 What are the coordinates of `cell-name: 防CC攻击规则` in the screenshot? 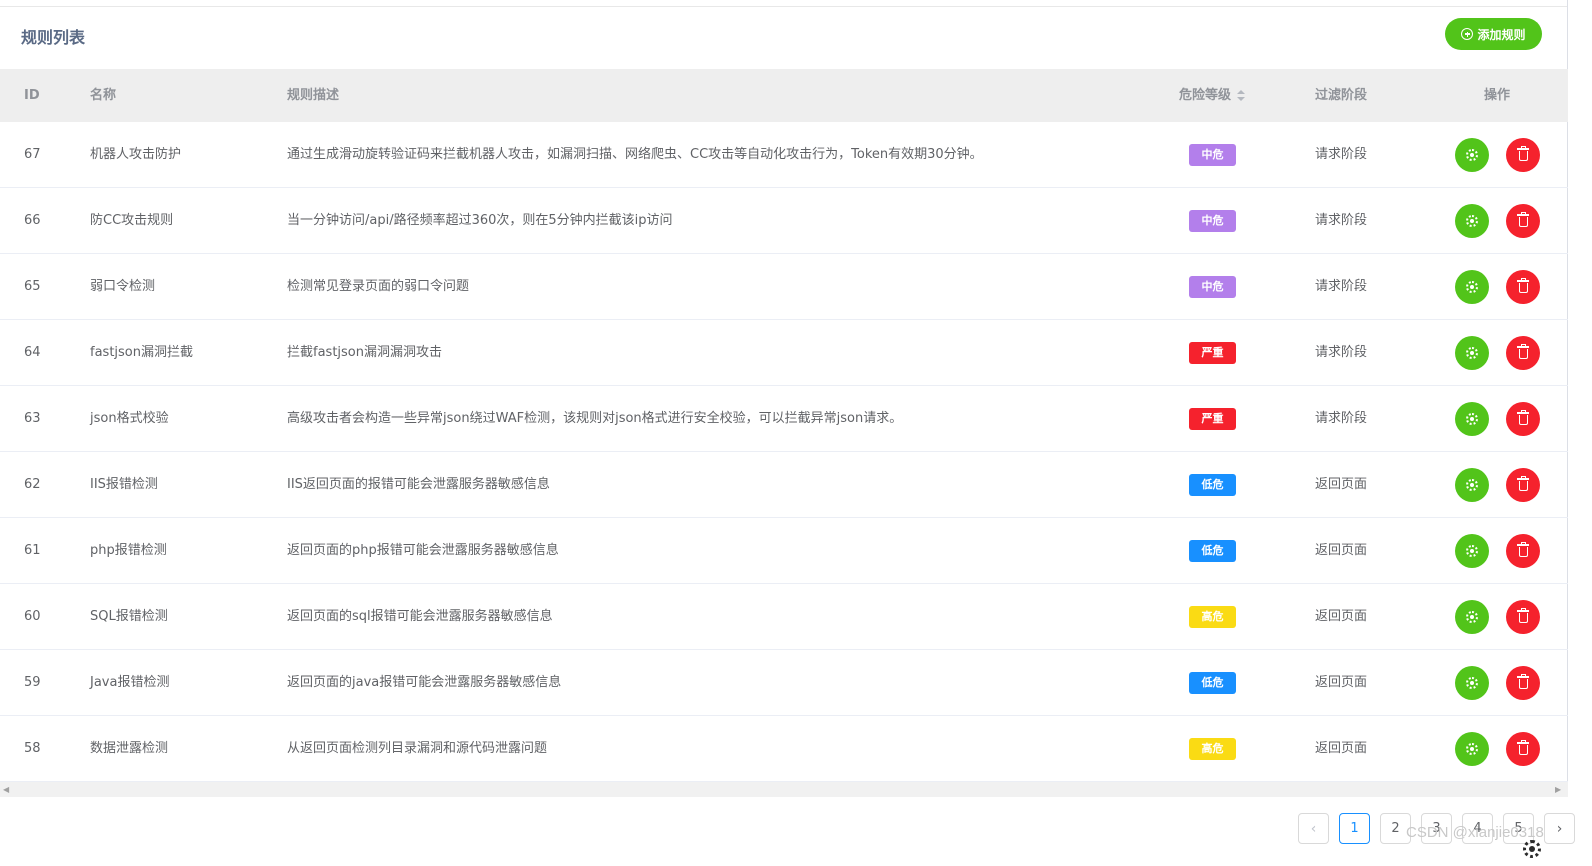 It's located at (132, 220).